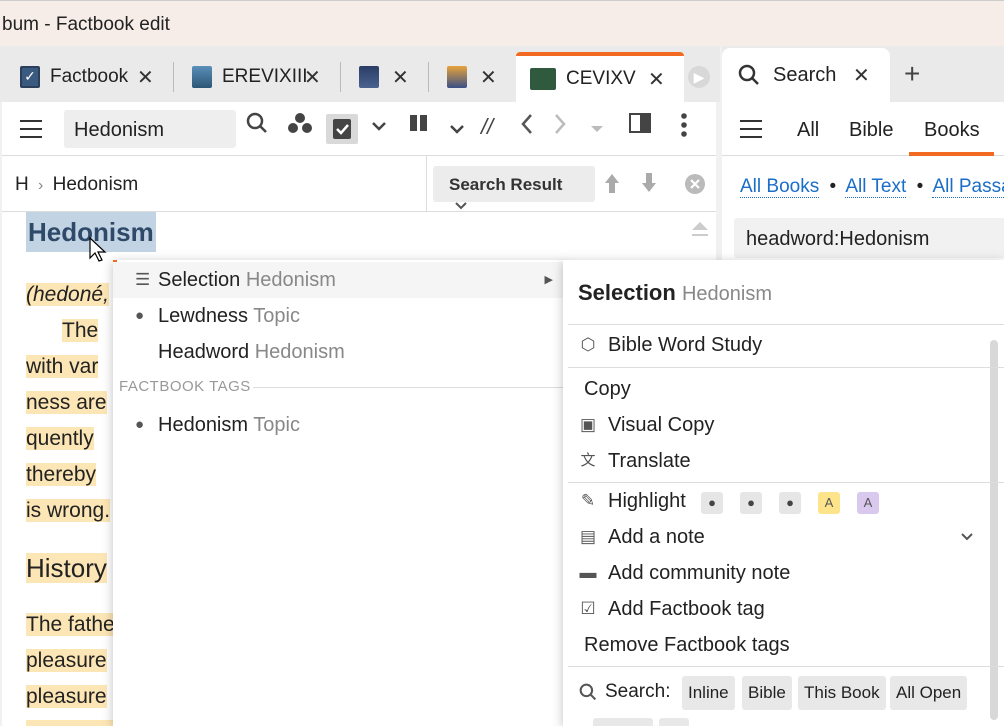  I want to click on word-study-icon: ⬡, so click(588, 344).